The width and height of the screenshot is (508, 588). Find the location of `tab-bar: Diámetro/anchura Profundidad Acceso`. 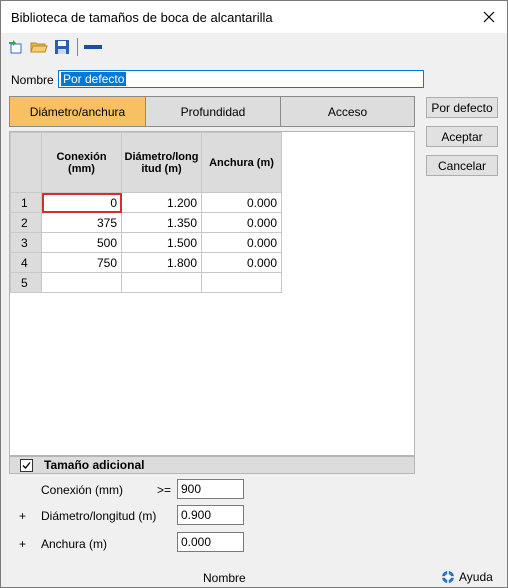

tab-bar: Diámetro/anchura Profundidad Acceso is located at coordinates (212, 111).